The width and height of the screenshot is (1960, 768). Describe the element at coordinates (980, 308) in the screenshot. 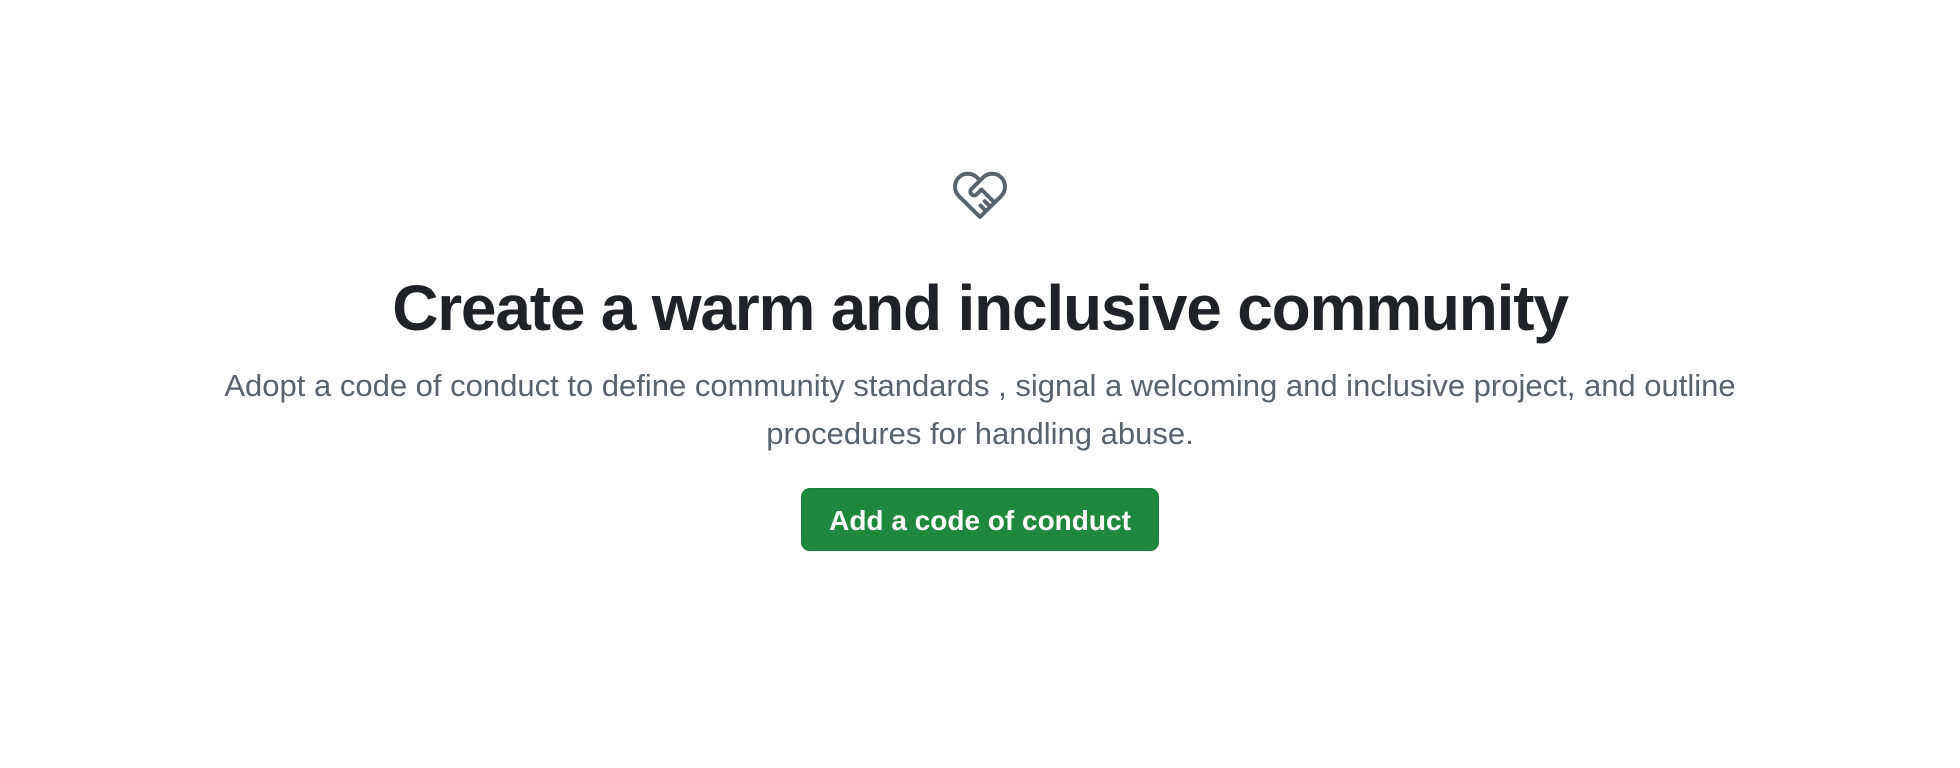

I see `page-title: Create a warm and inclusive community` at that location.